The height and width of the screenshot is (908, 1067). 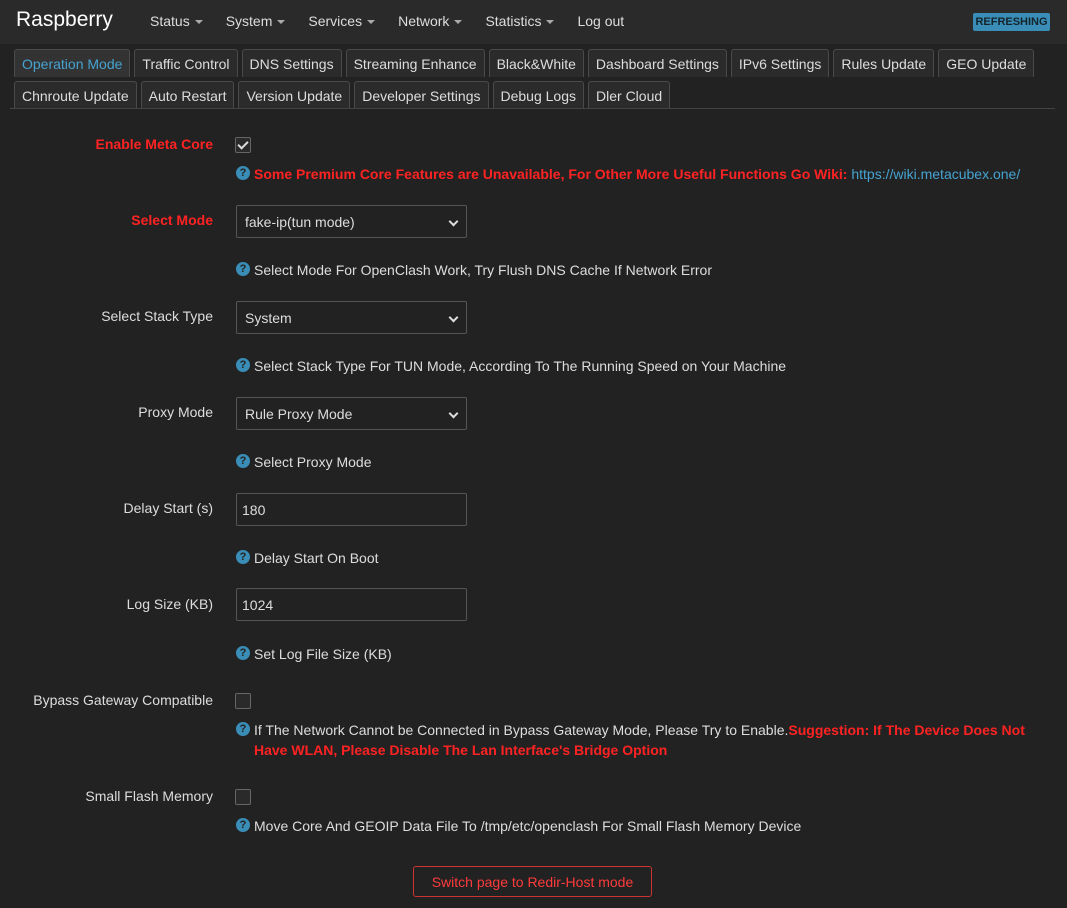 I want to click on menu-status: Status, so click(x=176, y=21).